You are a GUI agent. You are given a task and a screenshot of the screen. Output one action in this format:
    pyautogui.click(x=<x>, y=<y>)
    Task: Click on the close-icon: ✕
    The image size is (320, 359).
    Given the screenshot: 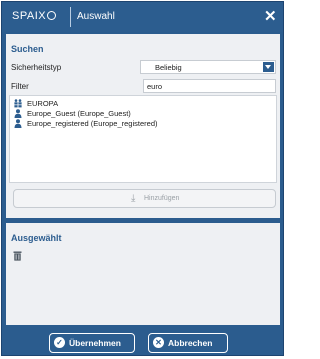 What is the action you would take?
    pyautogui.click(x=270, y=16)
    